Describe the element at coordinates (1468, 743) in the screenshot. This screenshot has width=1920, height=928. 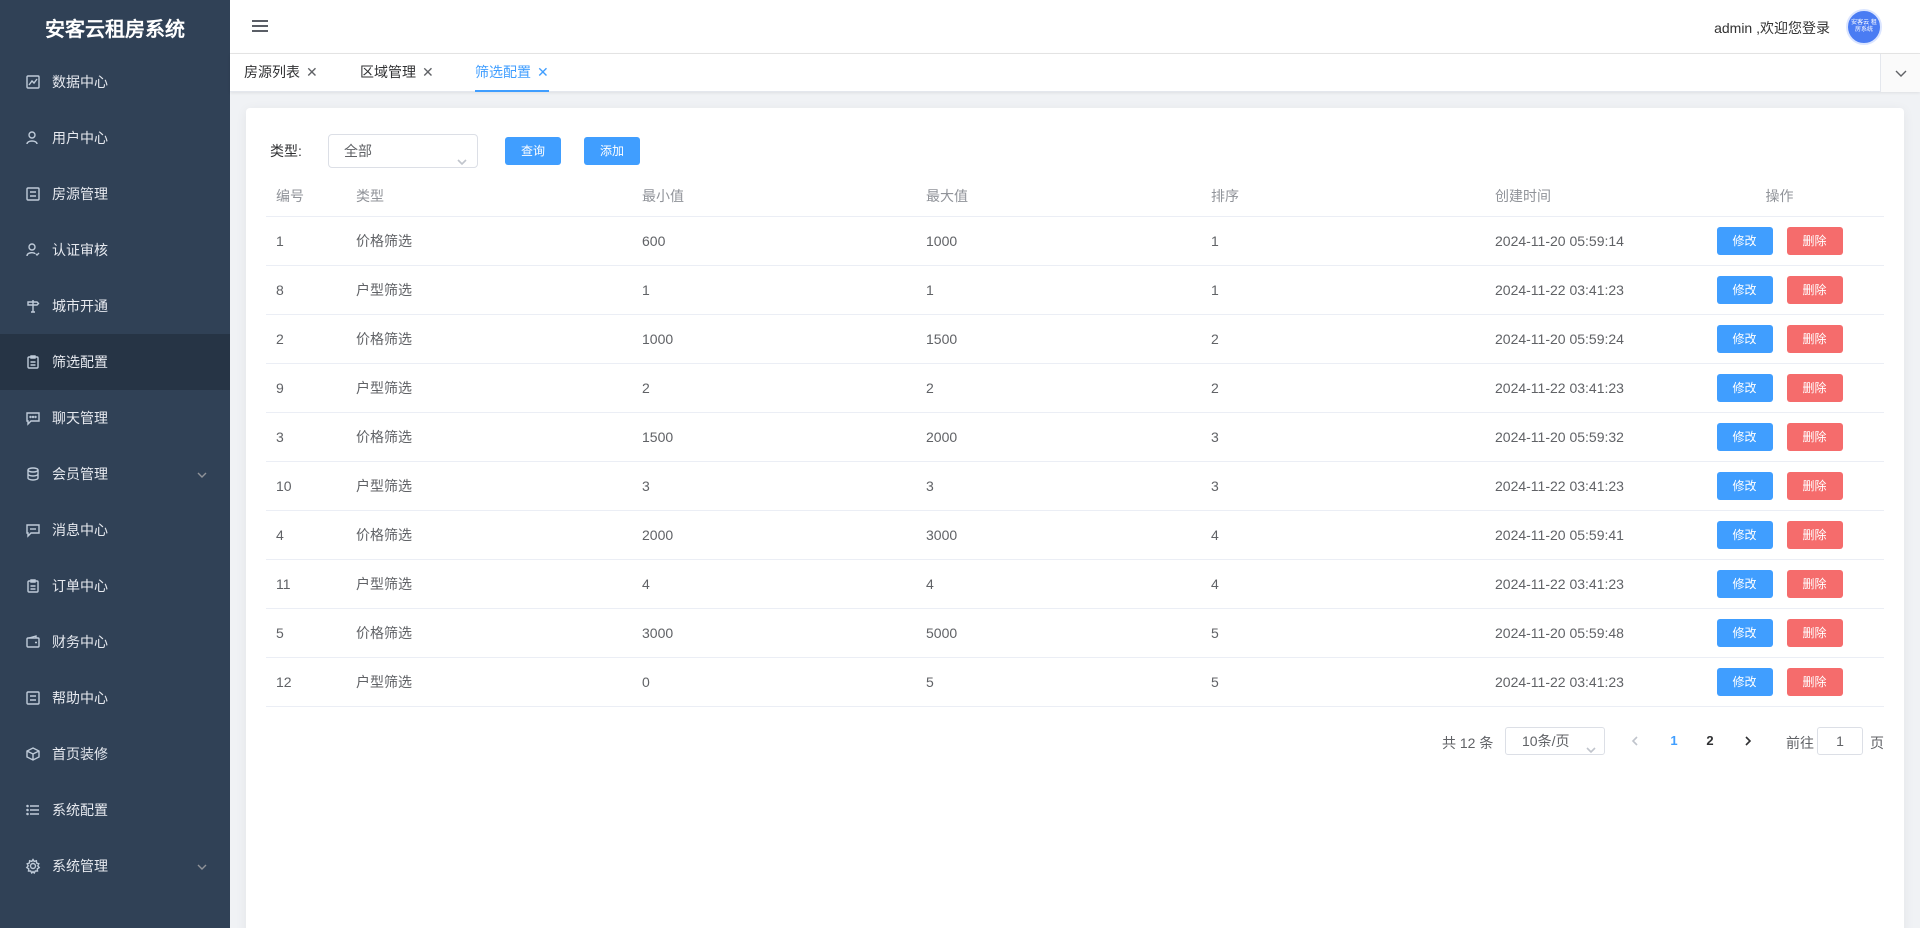
I see `pagination-total: 共 12 条` at that location.